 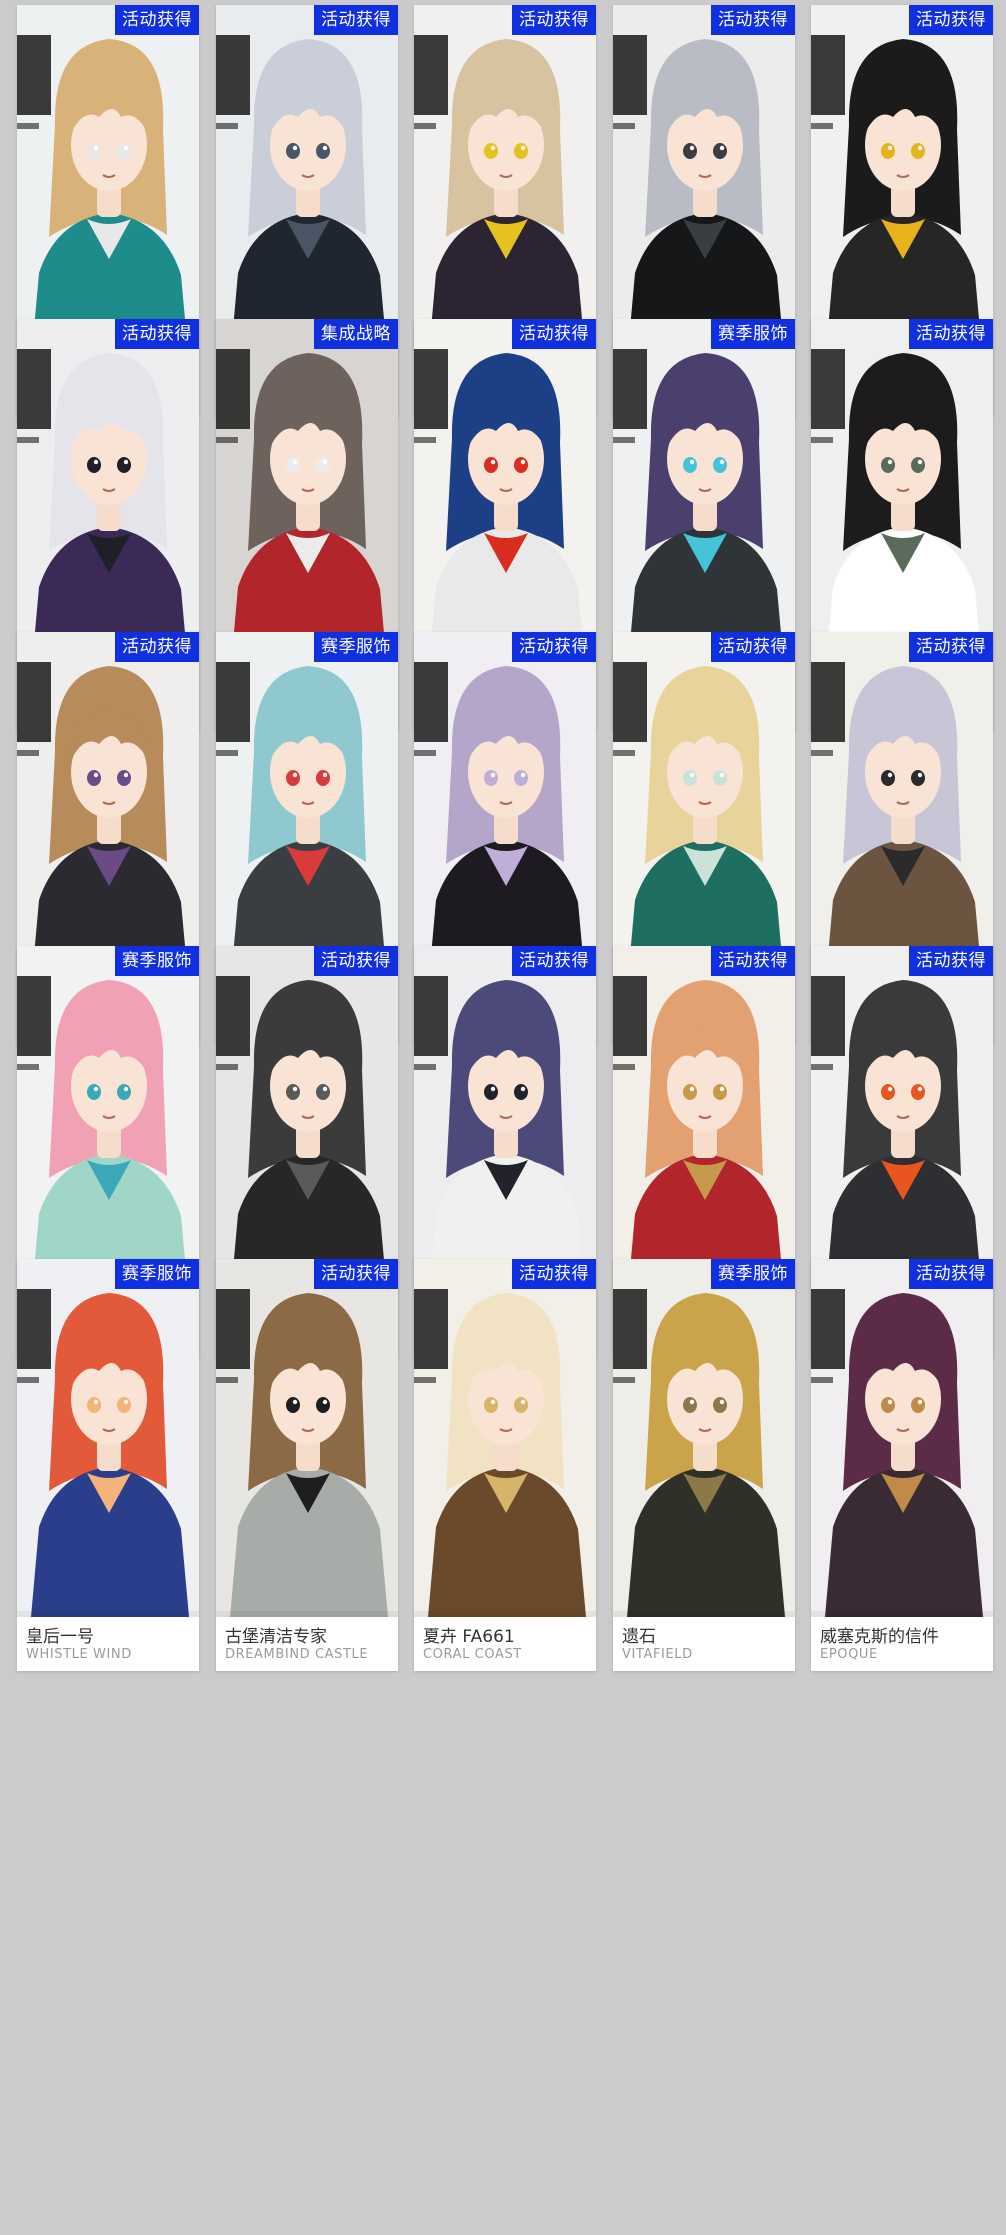 What do you see at coordinates (657, 1654) in the screenshot?
I see `skin-series: VITAFIELD` at bounding box center [657, 1654].